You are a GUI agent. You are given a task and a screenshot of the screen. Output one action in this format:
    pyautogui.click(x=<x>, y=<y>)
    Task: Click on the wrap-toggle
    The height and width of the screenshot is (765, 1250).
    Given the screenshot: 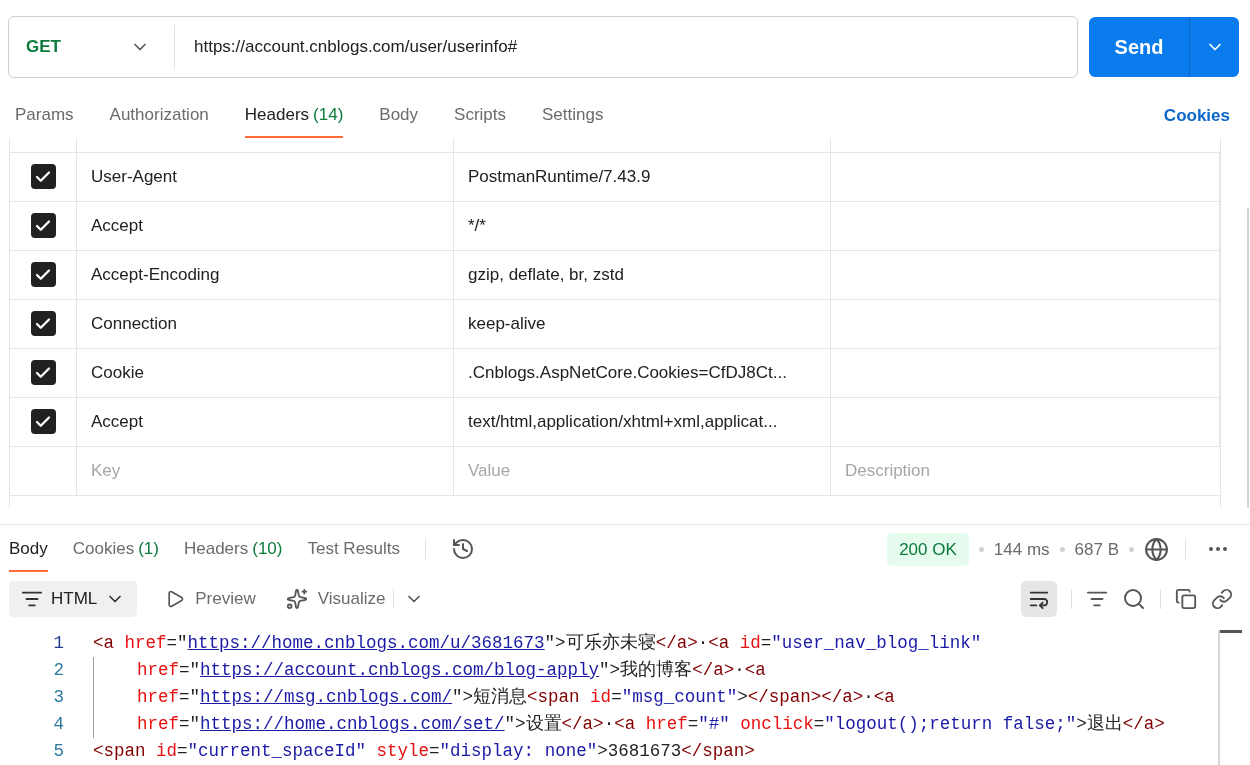 What is the action you would take?
    pyautogui.click(x=1039, y=598)
    